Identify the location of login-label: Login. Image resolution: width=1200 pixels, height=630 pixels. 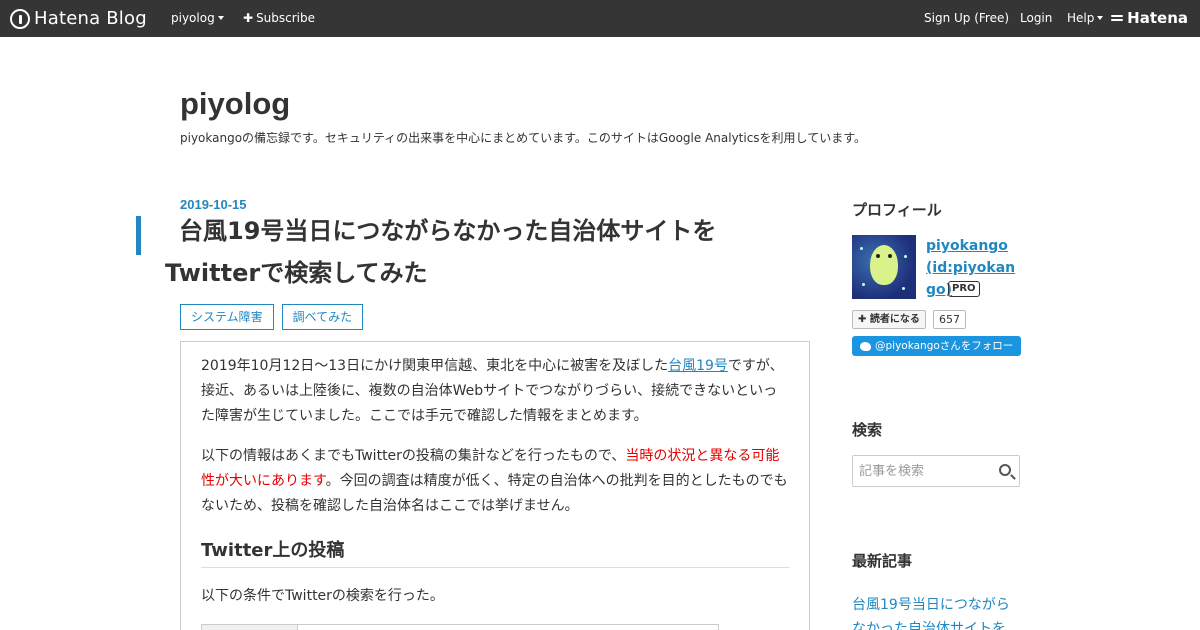
(1036, 18).